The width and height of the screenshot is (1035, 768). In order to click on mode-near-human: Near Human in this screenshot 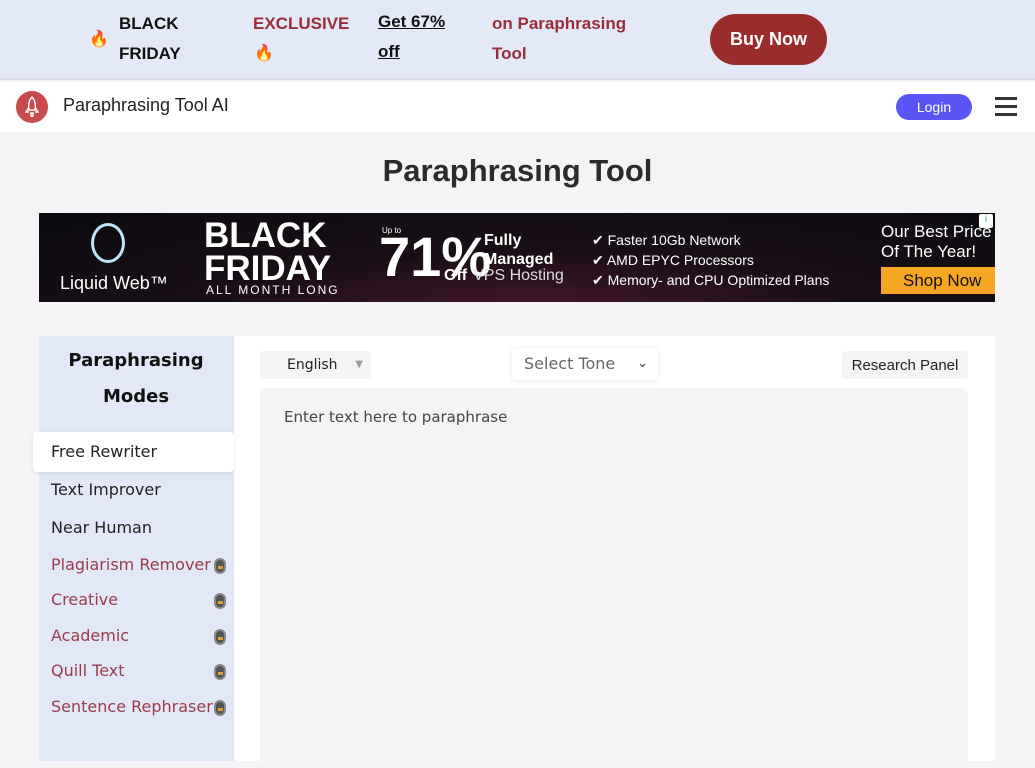, I will do `click(142, 528)`.